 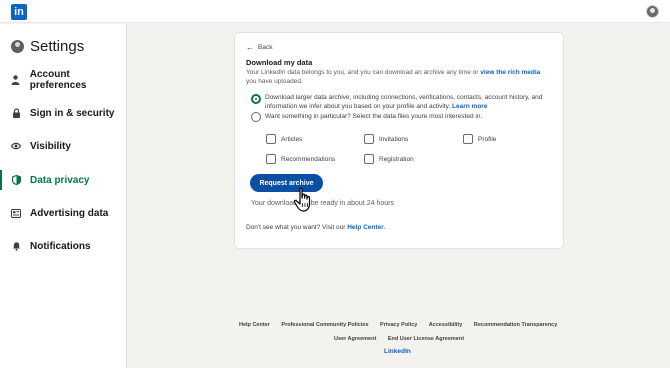 I want to click on checkbox-label: Articles, so click(x=292, y=139).